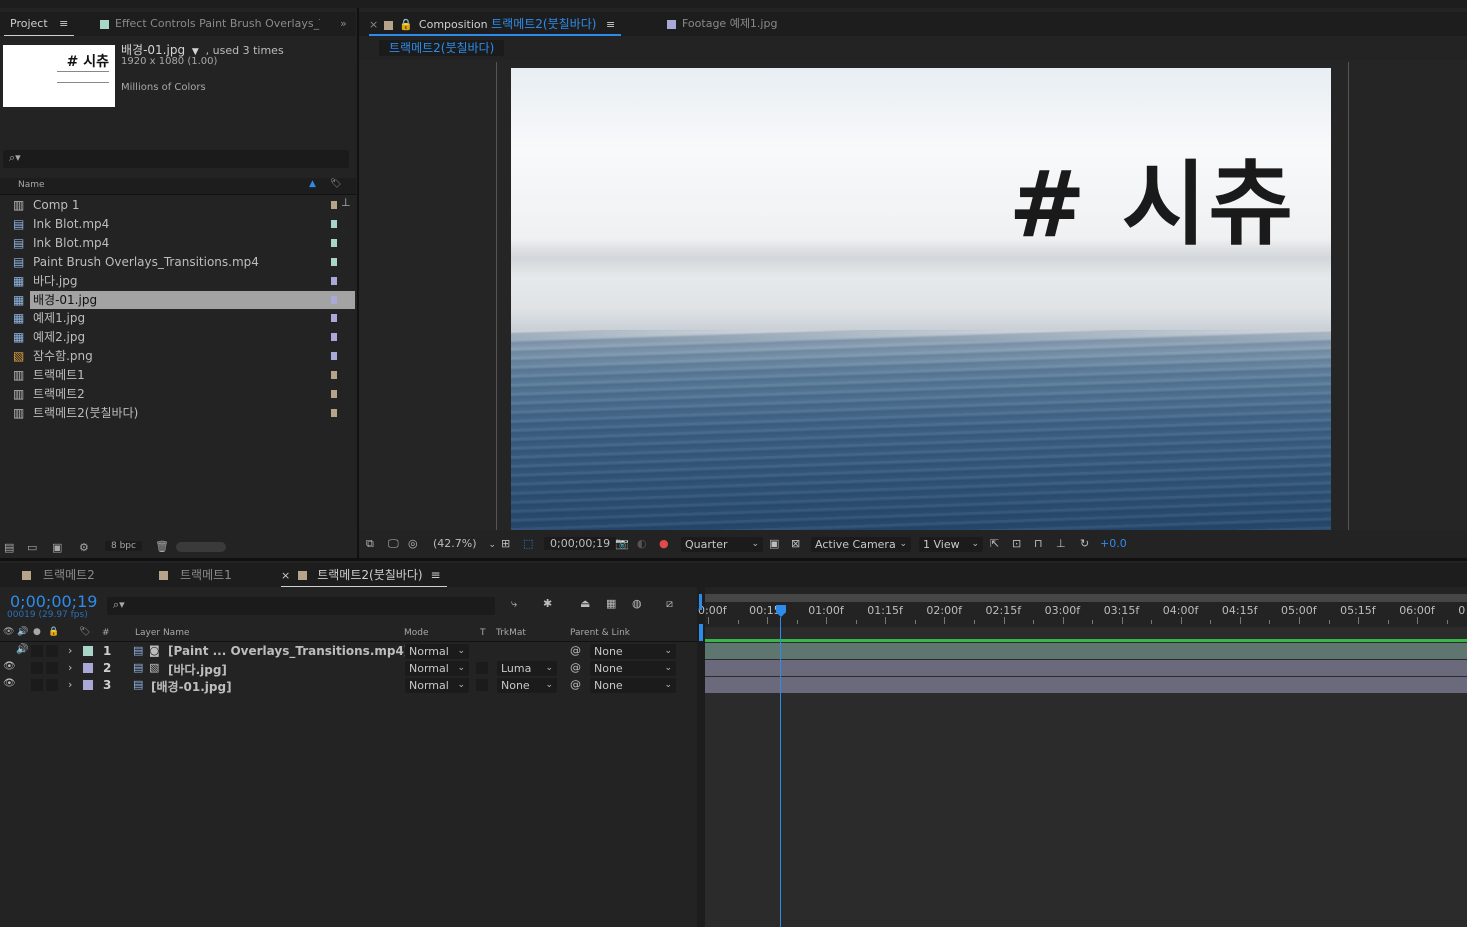 The height and width of the screenshot is (927, 1467). What do you see at coordinates (154, 650) in the screenshot?
I see `layer-switch-icon: ◙` at bounding box center [154, 650].